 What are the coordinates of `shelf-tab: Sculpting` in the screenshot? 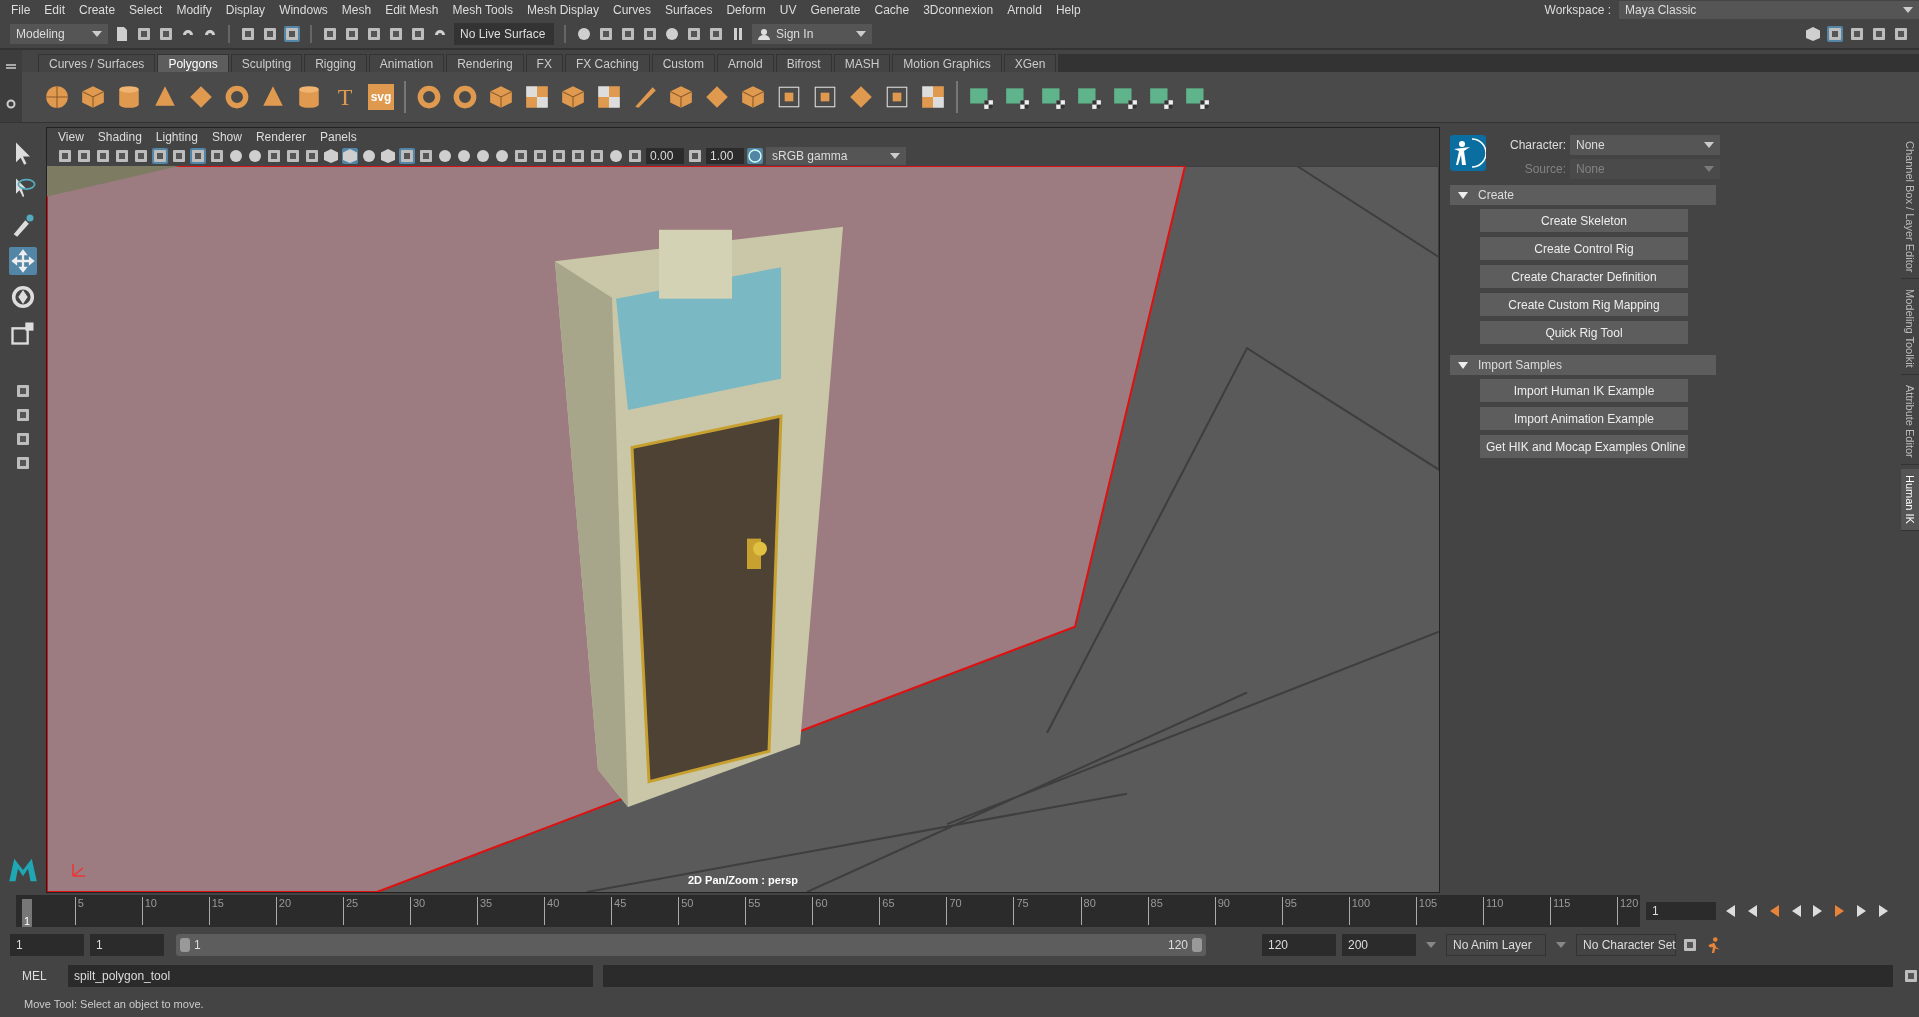 It's located at (266, 63).